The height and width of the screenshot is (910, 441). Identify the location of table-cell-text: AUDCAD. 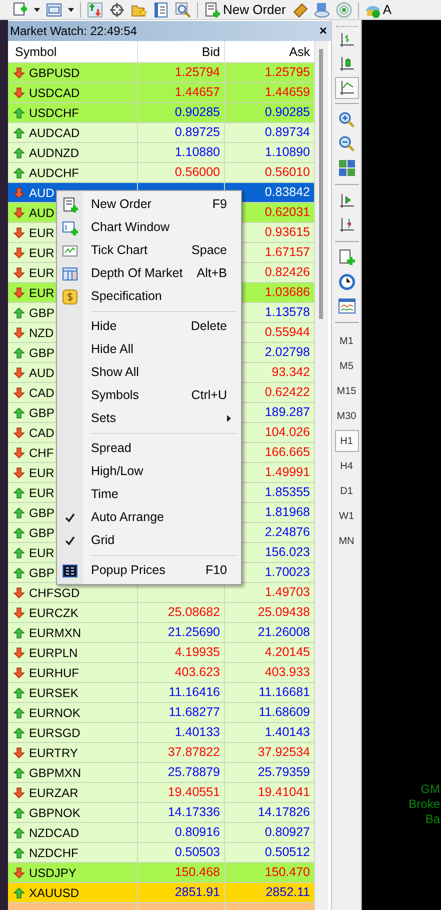
(54, 133).